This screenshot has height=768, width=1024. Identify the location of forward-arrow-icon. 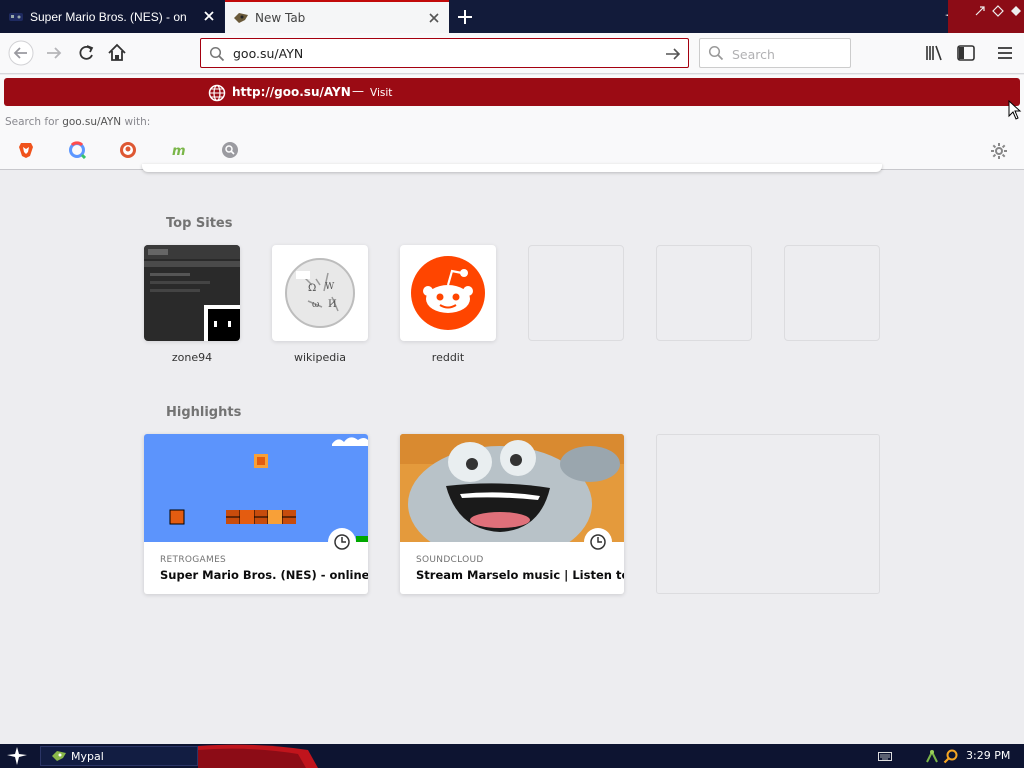
(54, 53).